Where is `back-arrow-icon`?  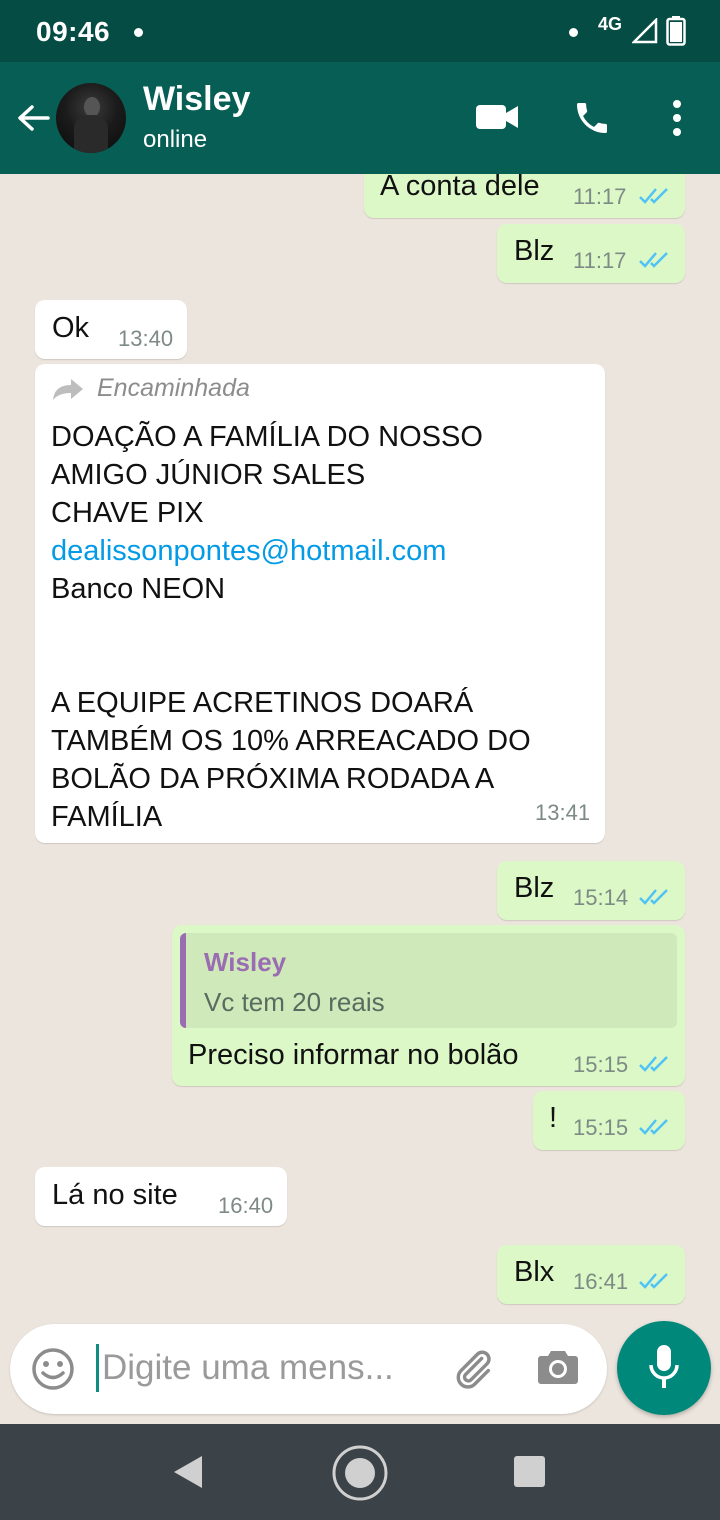 back-arrow-icon is located at coordinates (34, 118).